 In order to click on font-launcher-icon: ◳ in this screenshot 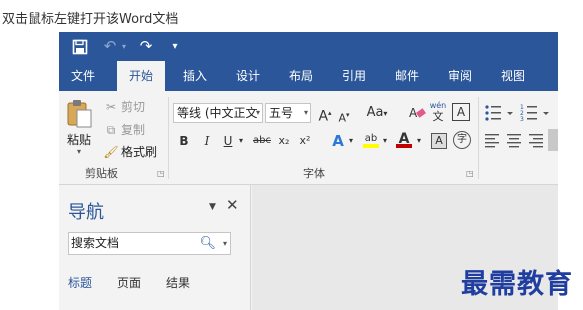, I will do `click(470, 173)`.